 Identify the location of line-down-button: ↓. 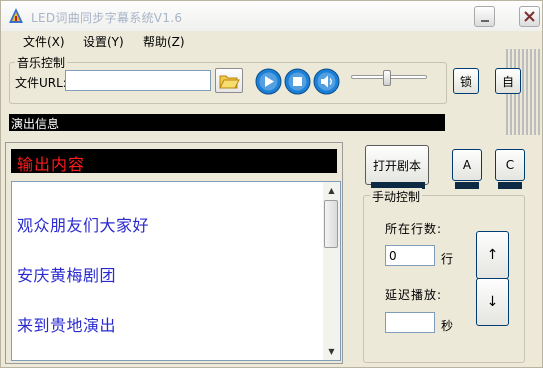
(492, 302).